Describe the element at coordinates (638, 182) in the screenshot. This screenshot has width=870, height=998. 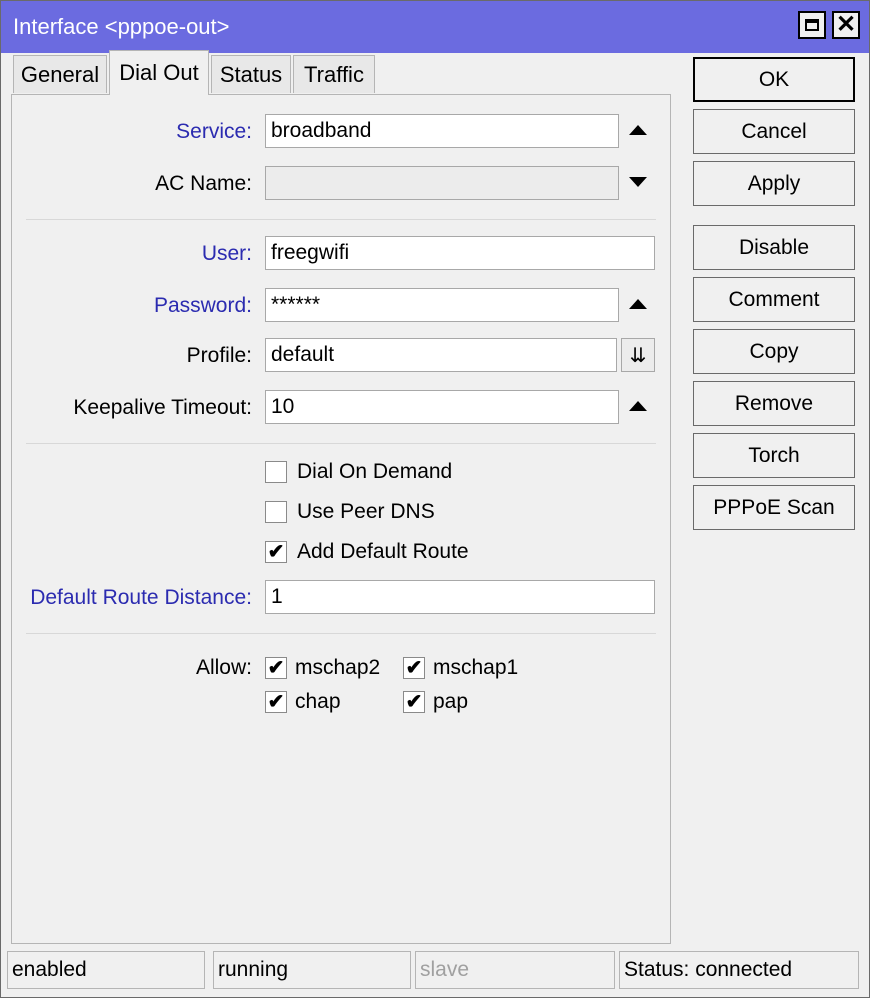
I see `expand-down-icon` at that location.